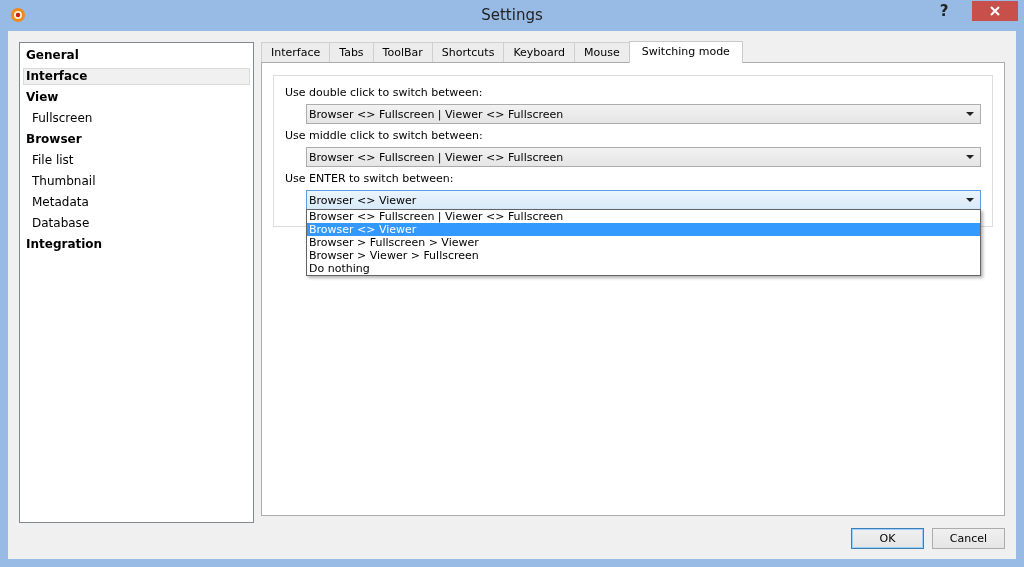  Describe the element at coordinates (136, 202) in the screenshot. I see `sidebar-item: Metadata` at that location.